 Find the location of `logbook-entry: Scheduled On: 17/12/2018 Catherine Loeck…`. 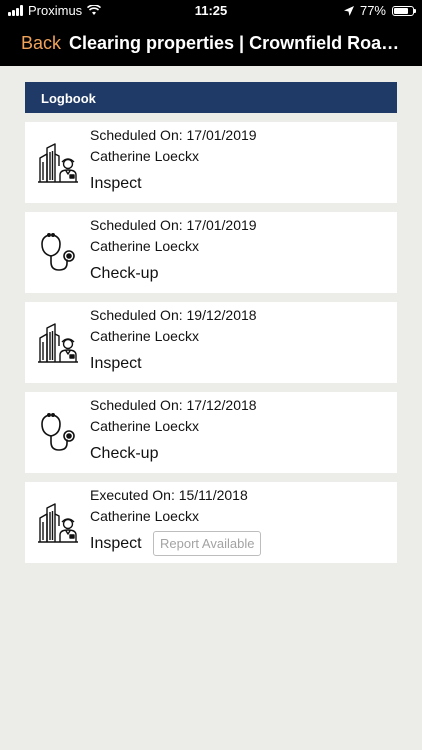

logbook-entry: Scheduled On: 17/12/2018 Catherine Loeck… is located at coordinates (211, 432).